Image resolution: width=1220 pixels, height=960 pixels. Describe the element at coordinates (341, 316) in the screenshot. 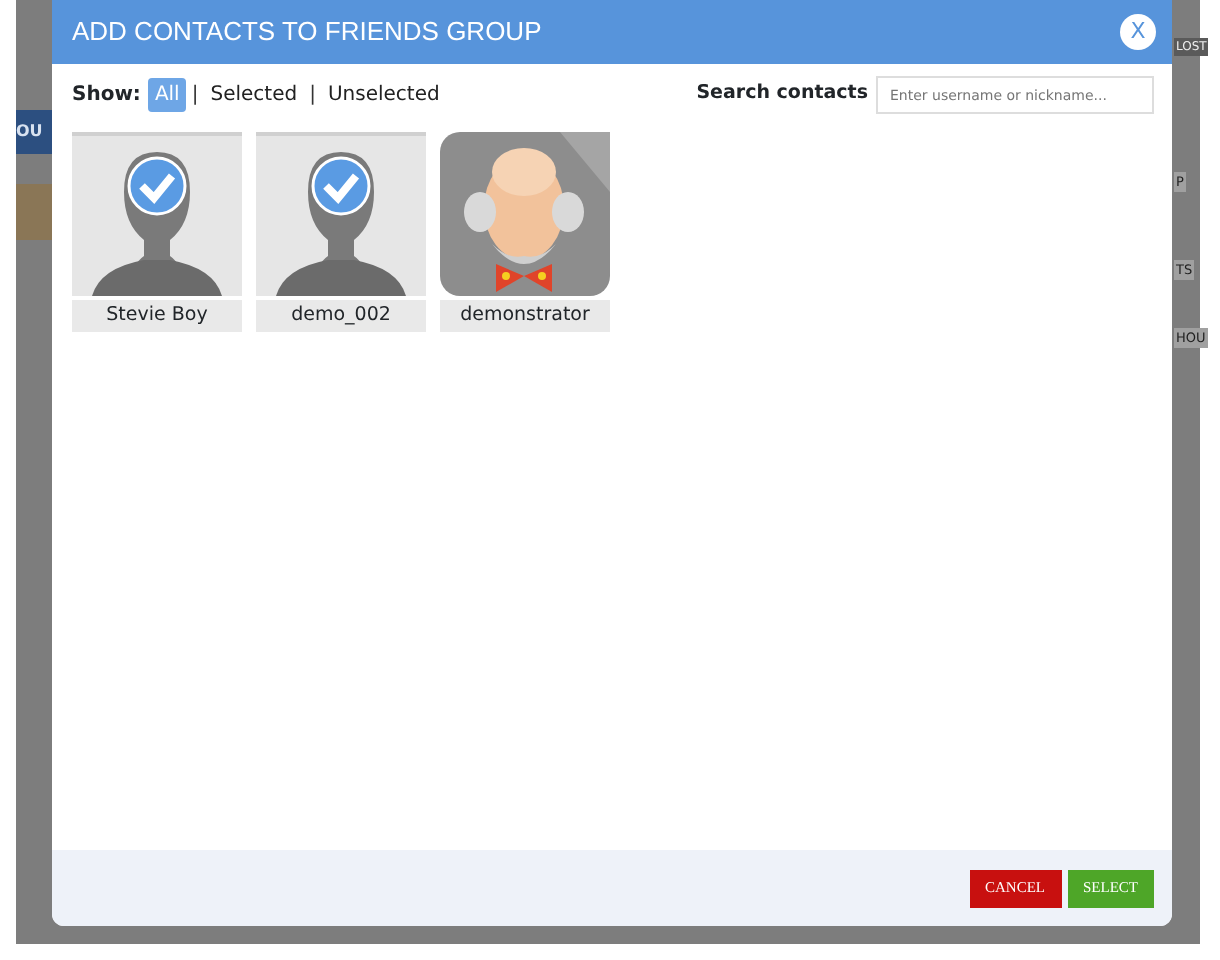

I see `contact-name: demo_002` at that location.